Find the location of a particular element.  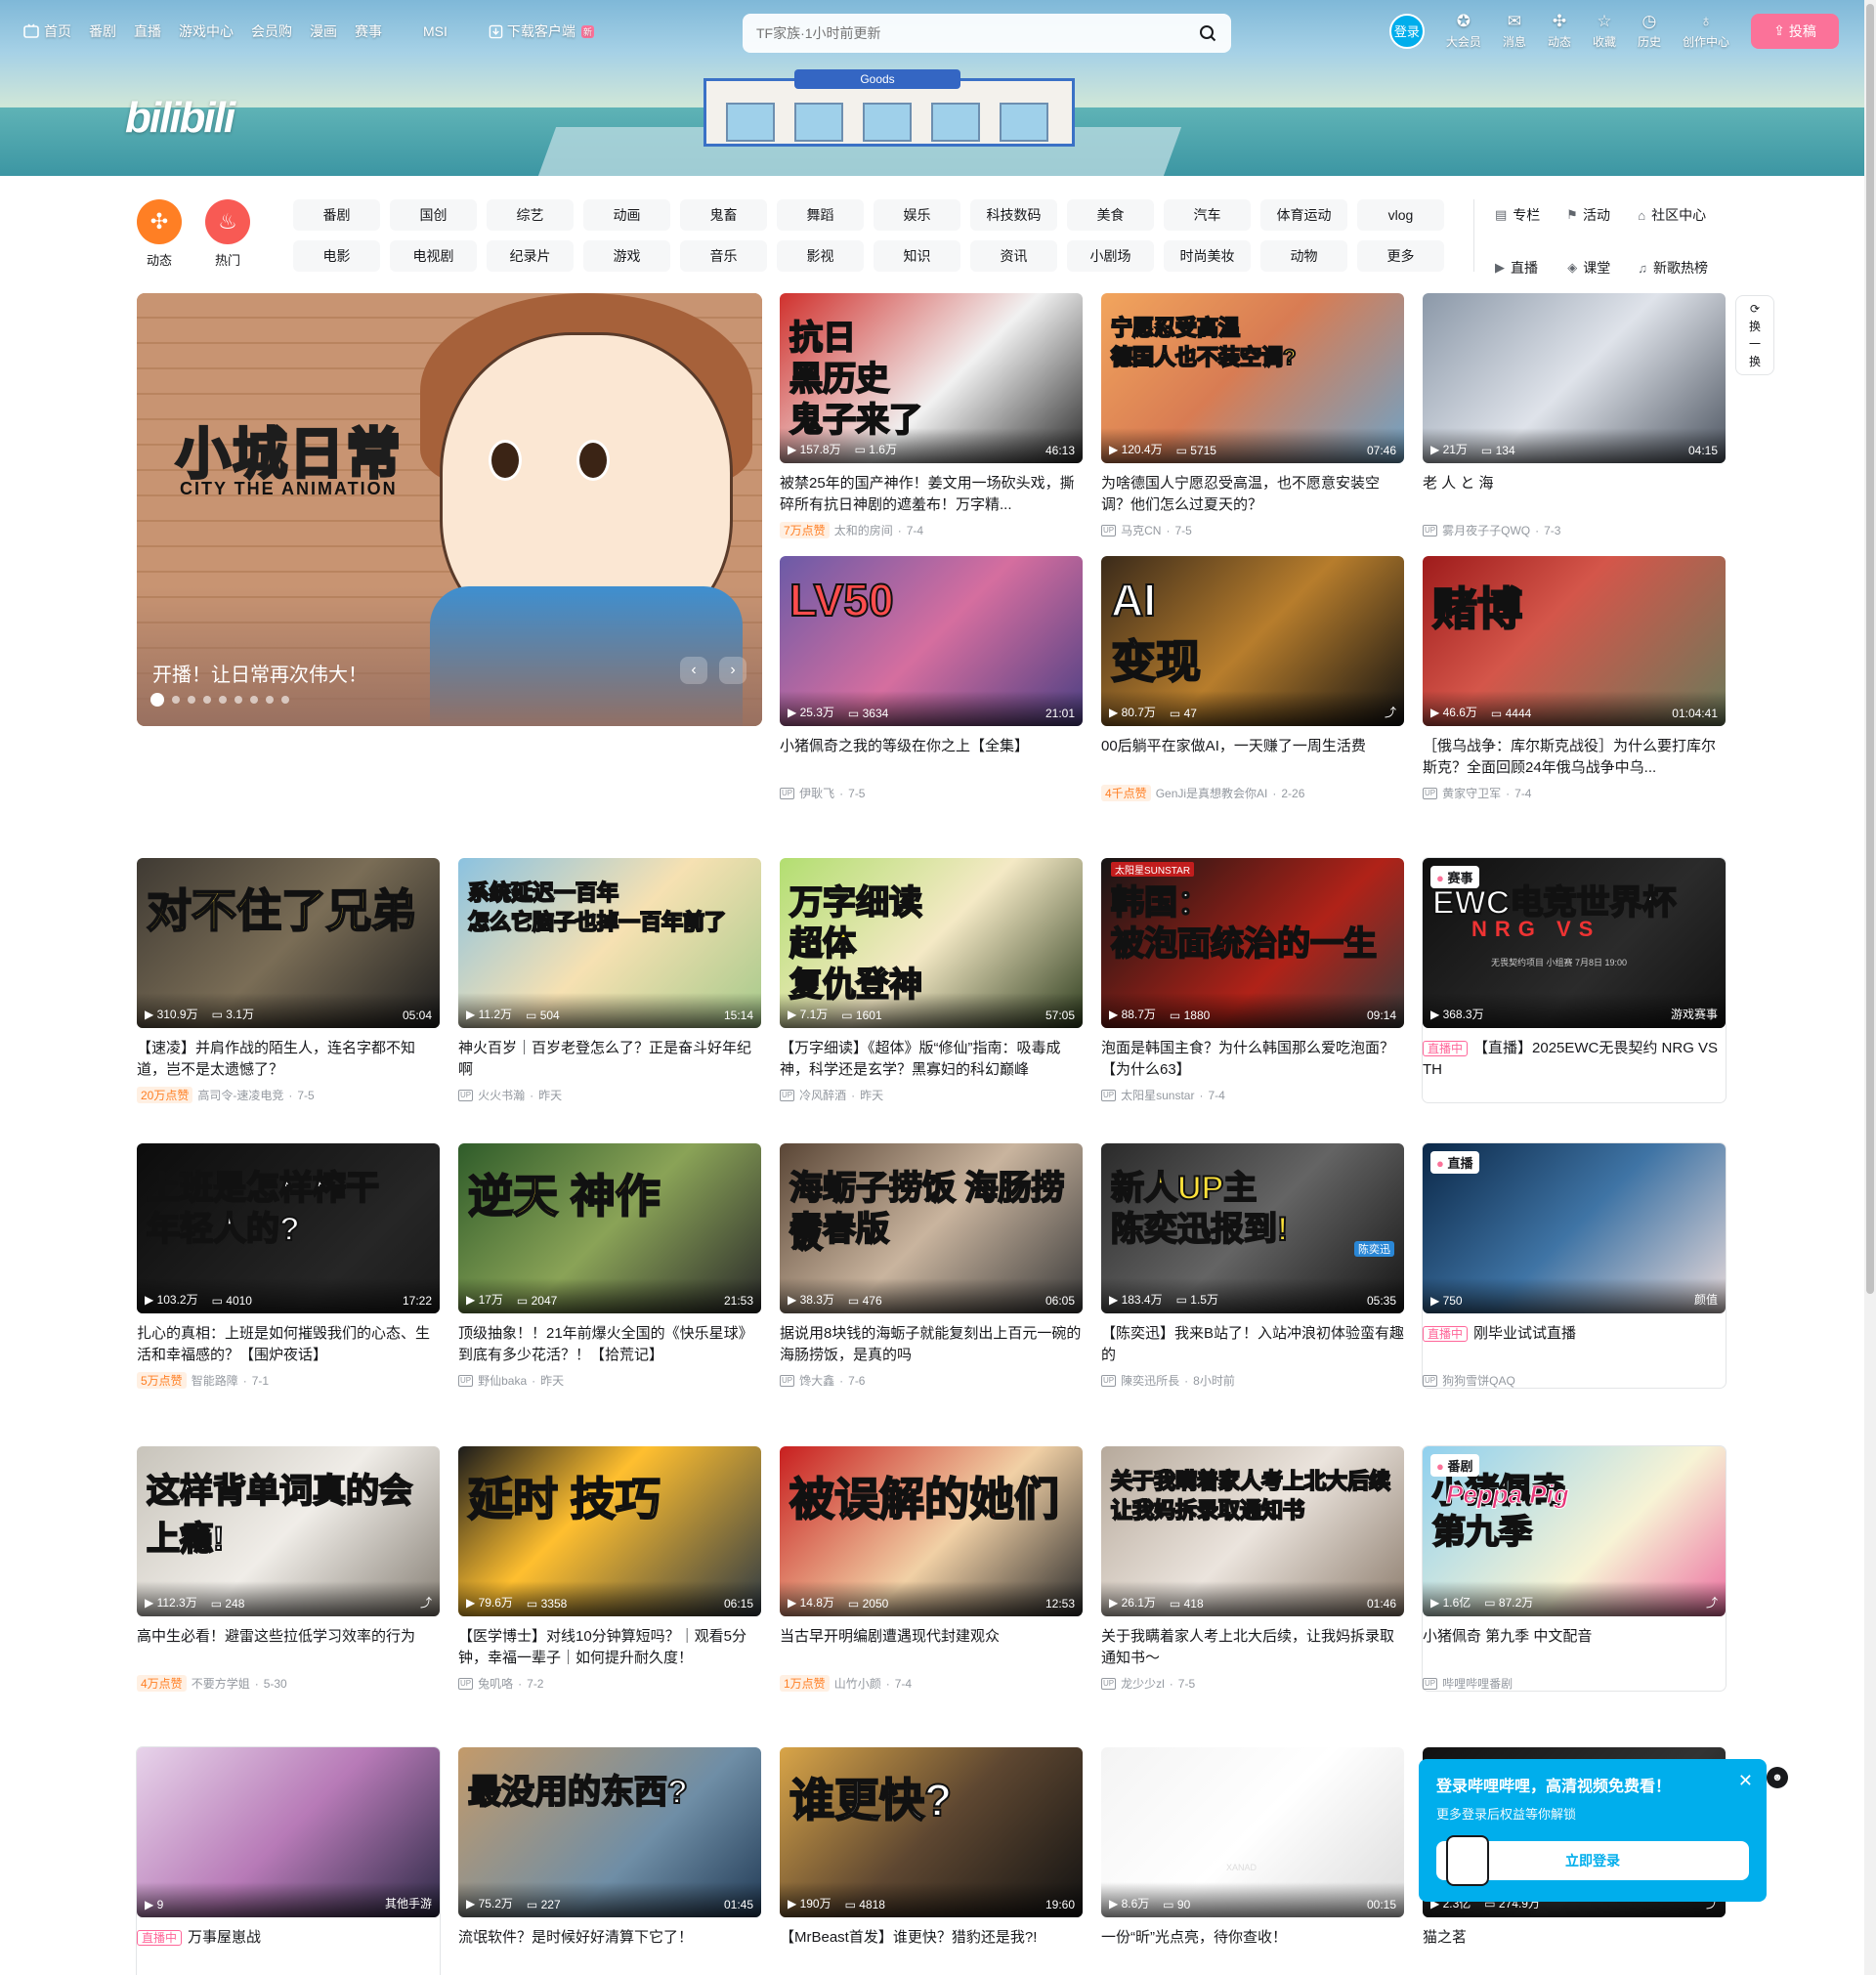

side-link-column: ▤ 专栏 is located at coordinates (1517, 215).